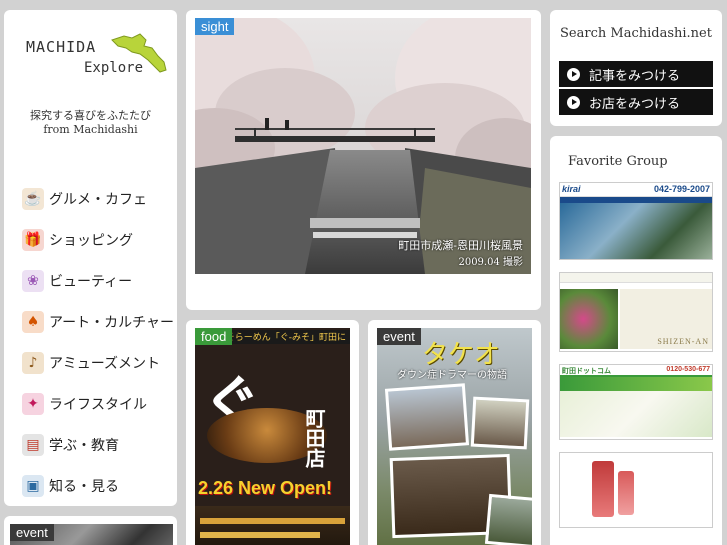 The width and height of the screenshot is (727, 545). I want to click on event-subtitle: ダウン症ドラマーの物語, so click(452, 375).